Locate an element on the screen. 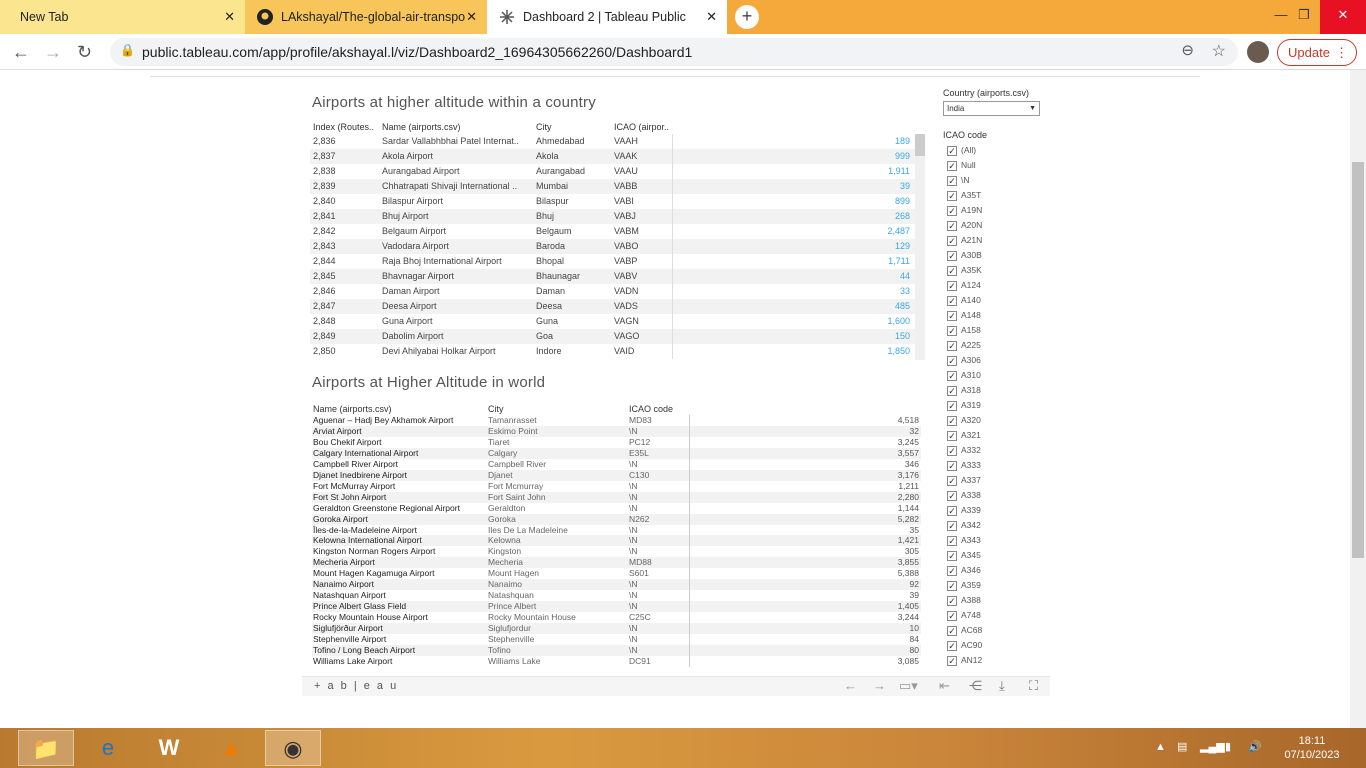  window-close-button: ✕ is located at coordinates (1343, 17).